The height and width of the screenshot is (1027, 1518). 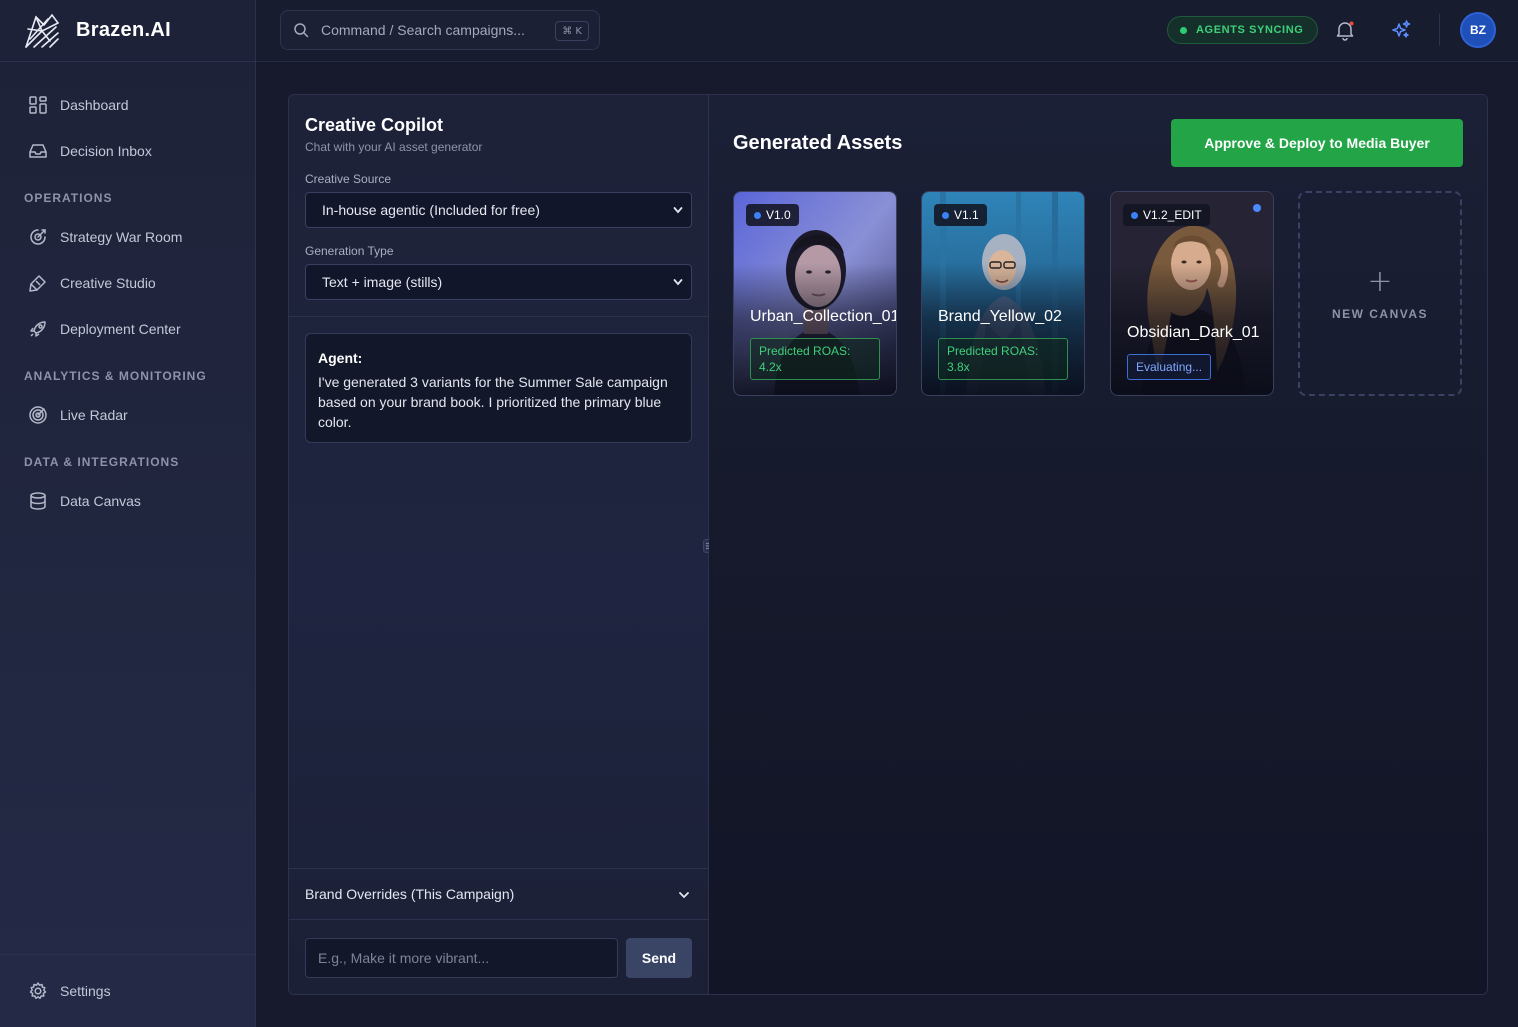 What do you see at coordinates (38, 105) in the screenshot?
I see `dashboard-icon` at bounding box center [38, 105].